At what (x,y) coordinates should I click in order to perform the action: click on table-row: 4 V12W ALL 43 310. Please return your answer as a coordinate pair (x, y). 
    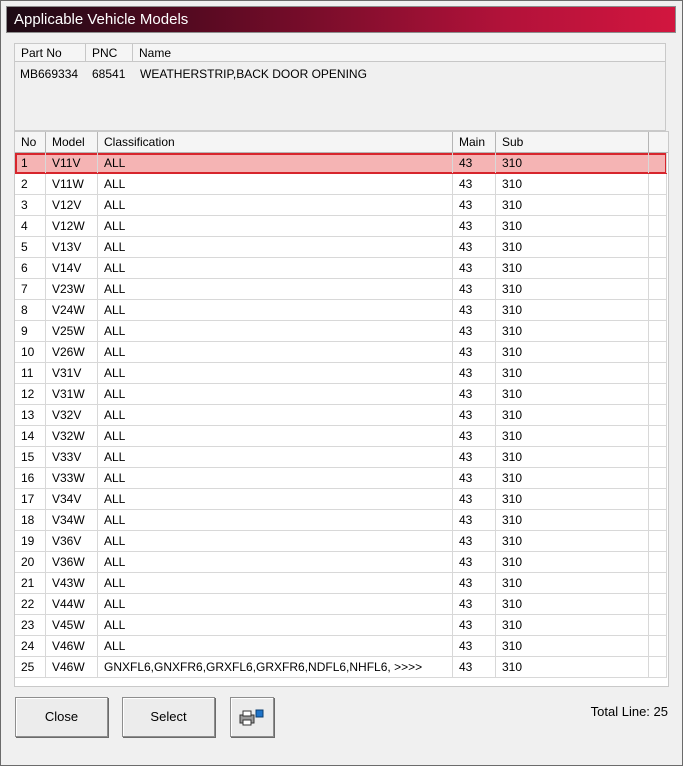
    Looking at the image, I should click on (341, 226).